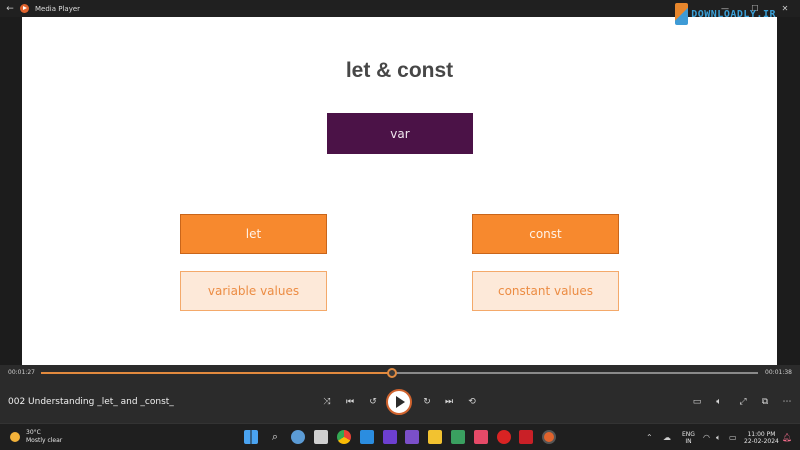  What do you see at coordinates (688, 438) in the screenshot?
I see `language-indicator: ENG IN` at bounding box center [688, 438].